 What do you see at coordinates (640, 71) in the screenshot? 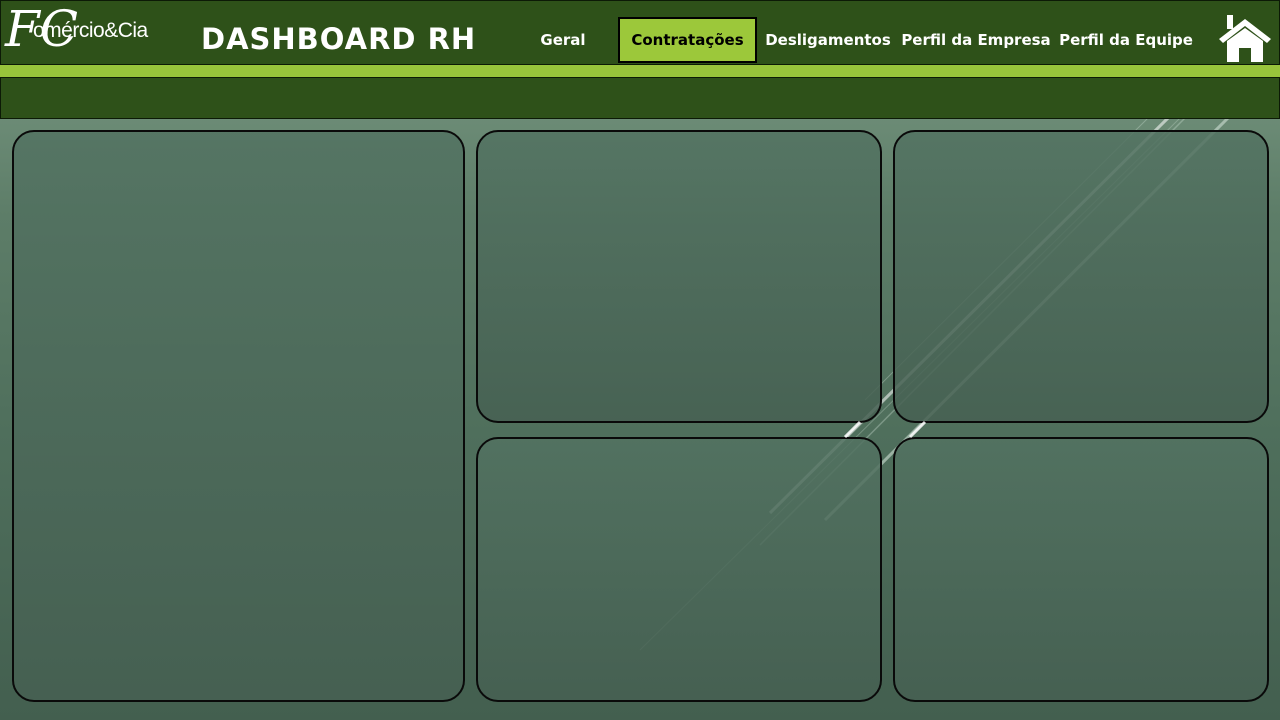
I see `accent-bar` at bounding box center [640, 71].